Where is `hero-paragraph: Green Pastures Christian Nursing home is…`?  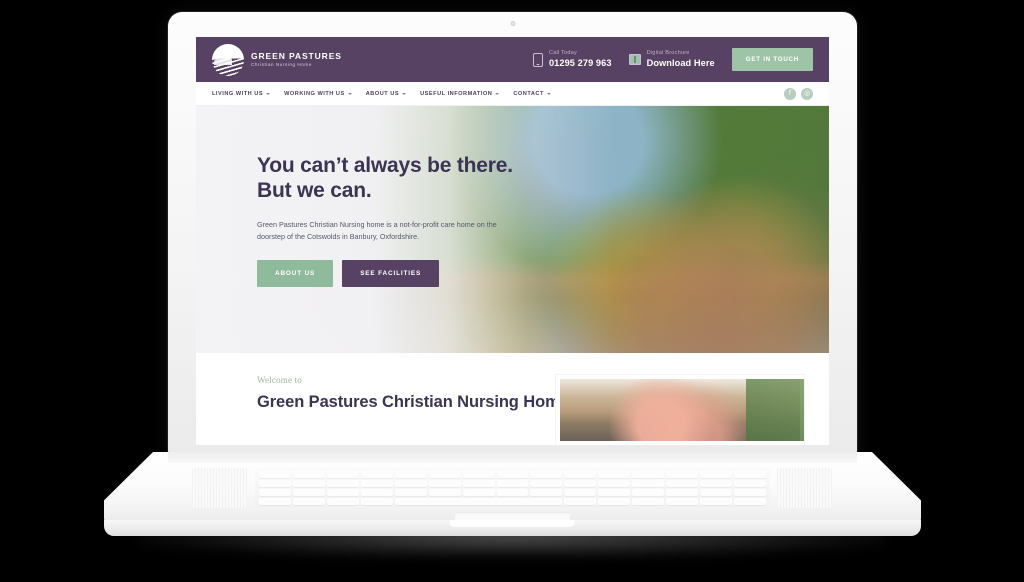
hero-paragraph: Green Pastures Christian Nursing home is… is located at coordinates (377, 230).